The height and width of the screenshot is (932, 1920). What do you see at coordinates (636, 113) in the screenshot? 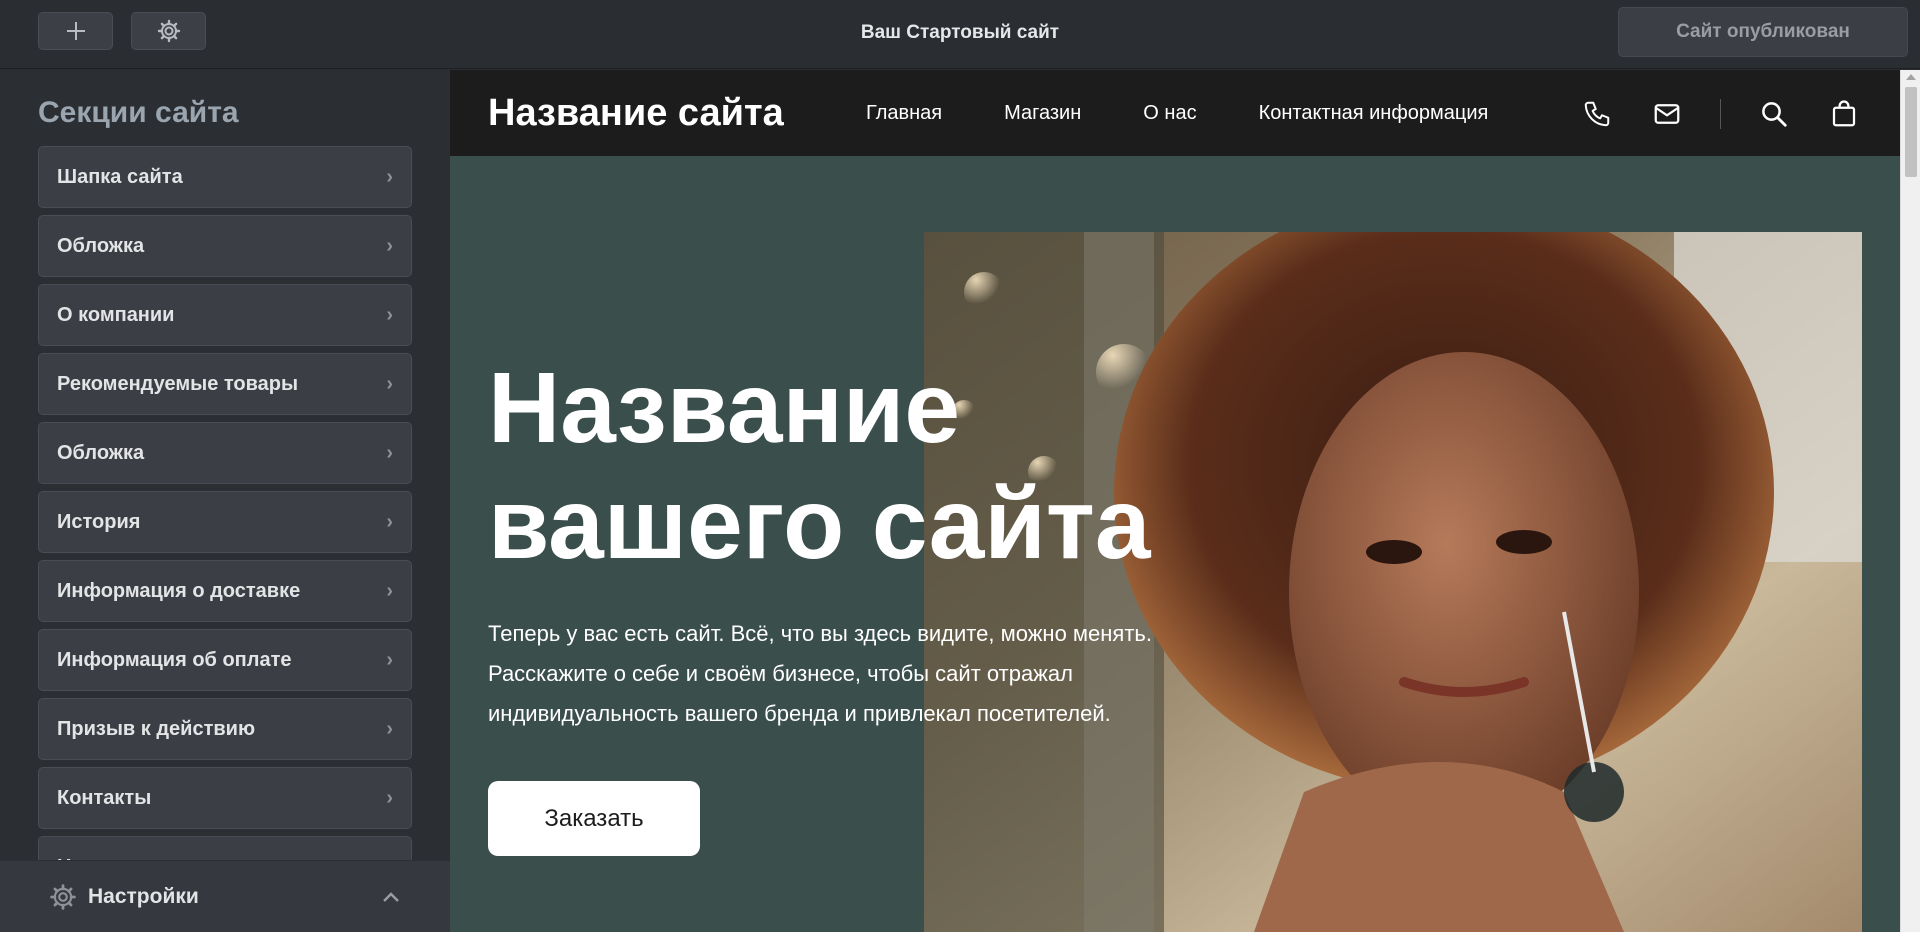
I see `site-logo-text: Название сайта` at bounding box center [636, 113].